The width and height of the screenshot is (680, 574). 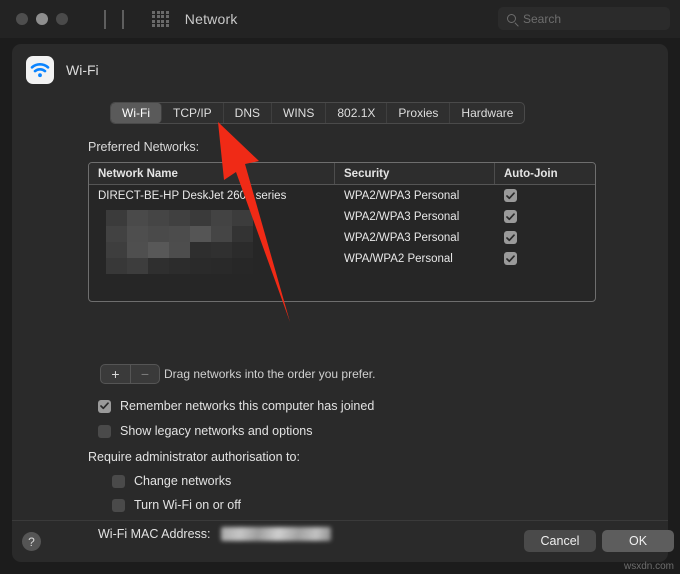 What do you see at coordinates (118, 481) in the screenshot?
I see `change-networks-checkbox` at bounding box center [118, 481].